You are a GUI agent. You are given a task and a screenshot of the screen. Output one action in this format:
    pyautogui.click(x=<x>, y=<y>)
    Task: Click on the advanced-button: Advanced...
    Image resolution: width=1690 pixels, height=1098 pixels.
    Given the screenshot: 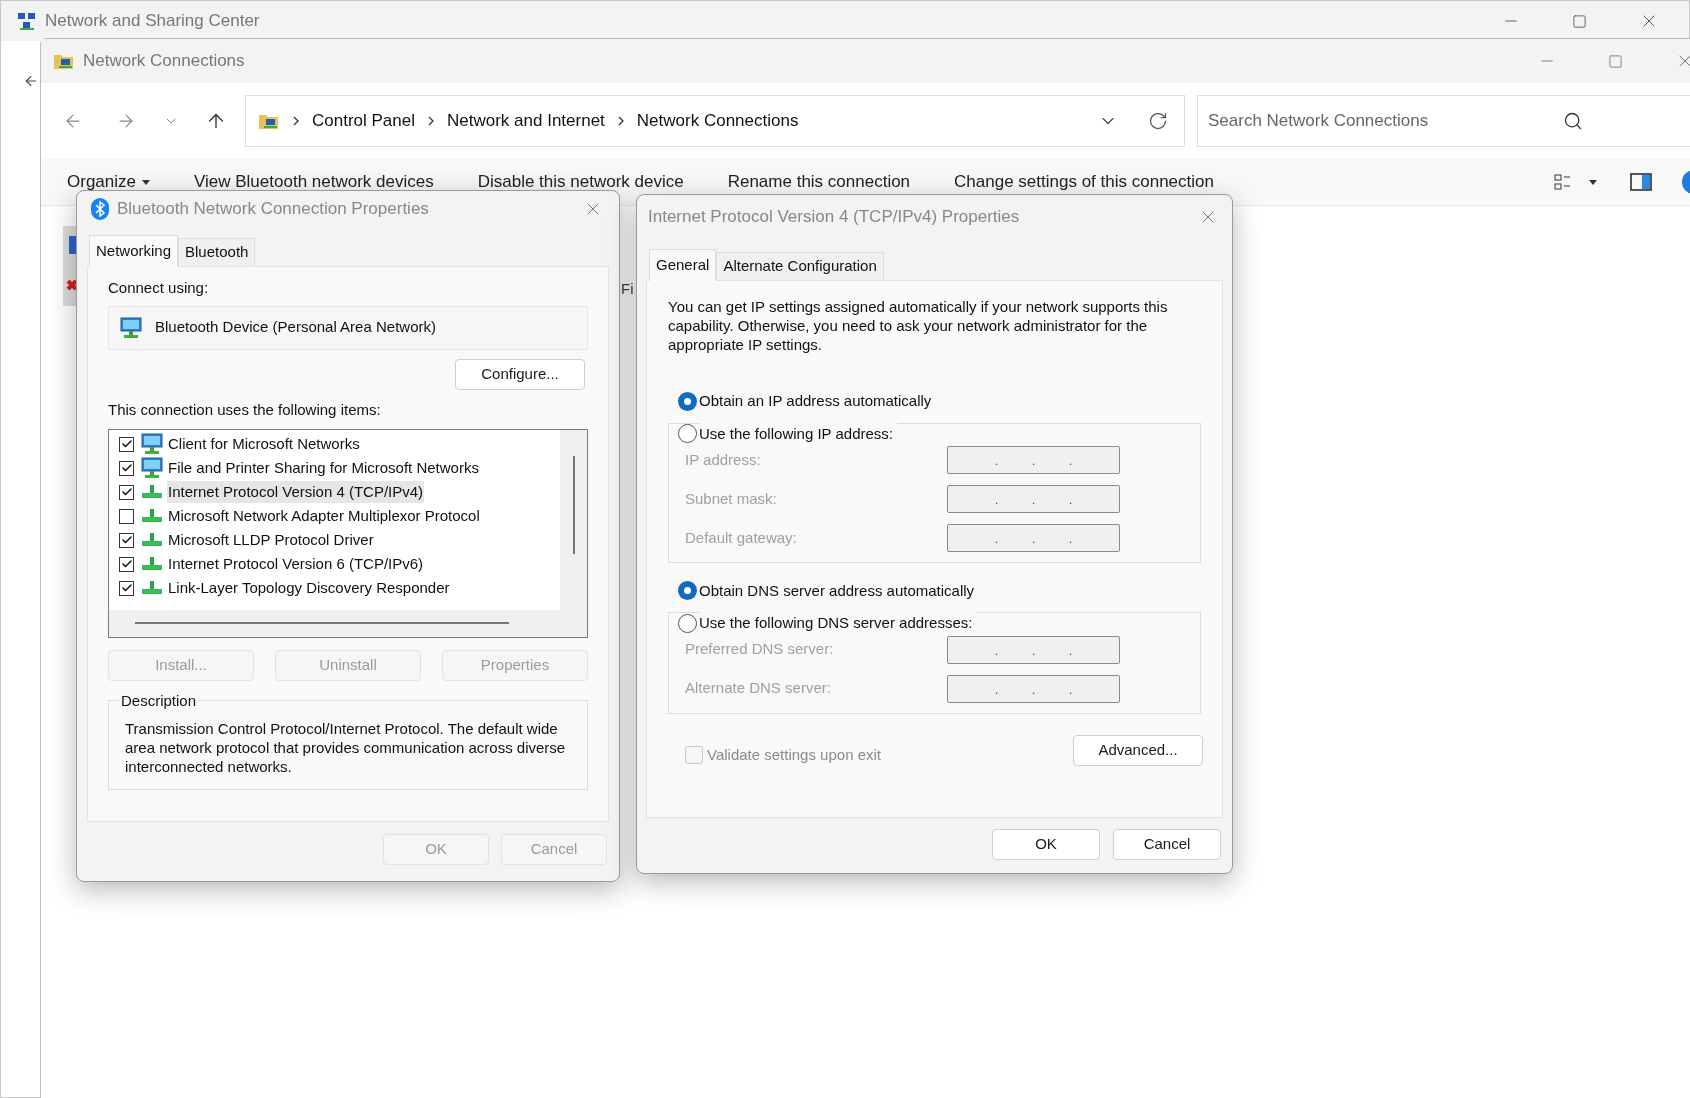 What is the action you would take?
    pyautogui.click(x=1138, y=750)
    